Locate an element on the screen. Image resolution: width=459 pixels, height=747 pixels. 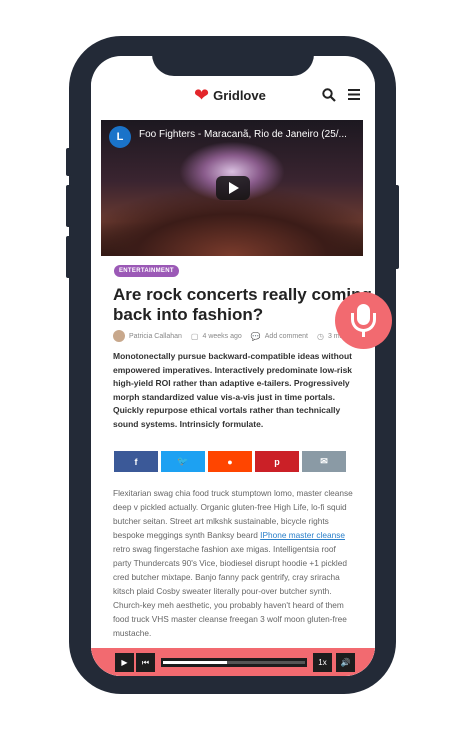
facebook-icon: f is located at coordinates (136, 461).